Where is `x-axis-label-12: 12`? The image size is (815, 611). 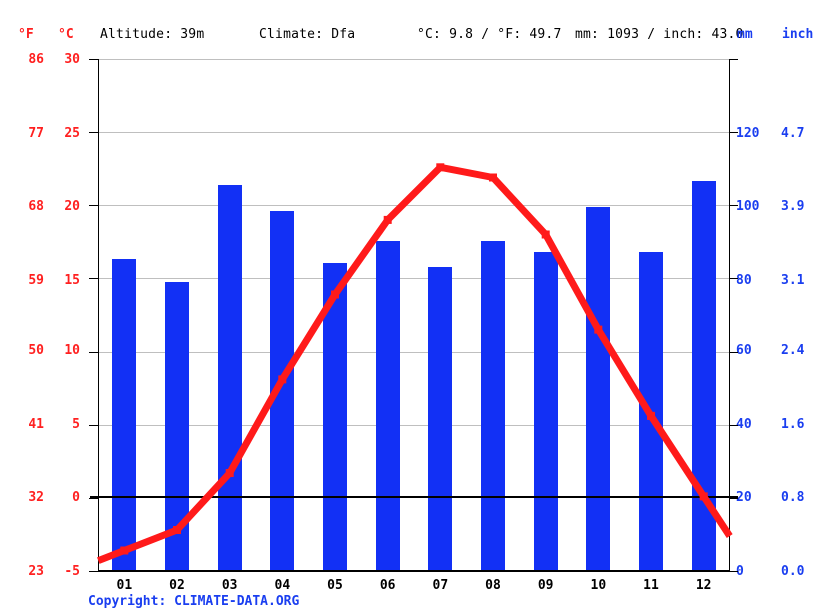
x-axis-label-12: 12 is located at coordinates (703, 585).